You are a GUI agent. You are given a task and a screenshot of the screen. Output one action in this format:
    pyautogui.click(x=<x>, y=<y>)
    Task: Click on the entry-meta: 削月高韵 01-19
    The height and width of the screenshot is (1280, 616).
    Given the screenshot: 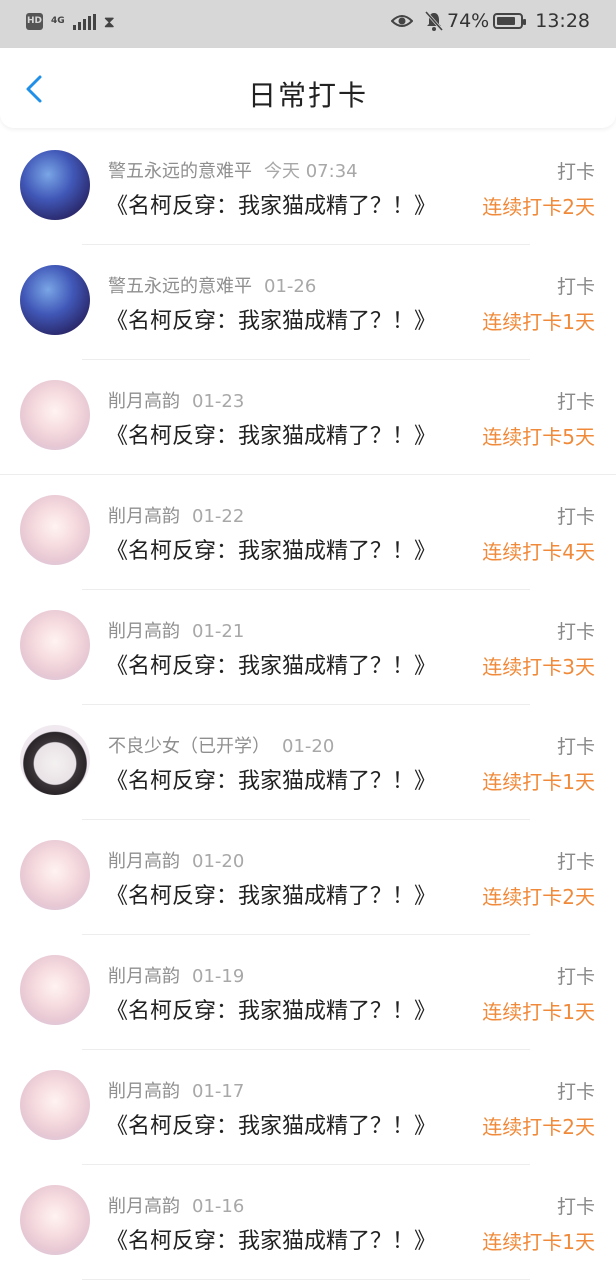 What is the action you would take?
    pyautogui.click(x=176, y=975)
    